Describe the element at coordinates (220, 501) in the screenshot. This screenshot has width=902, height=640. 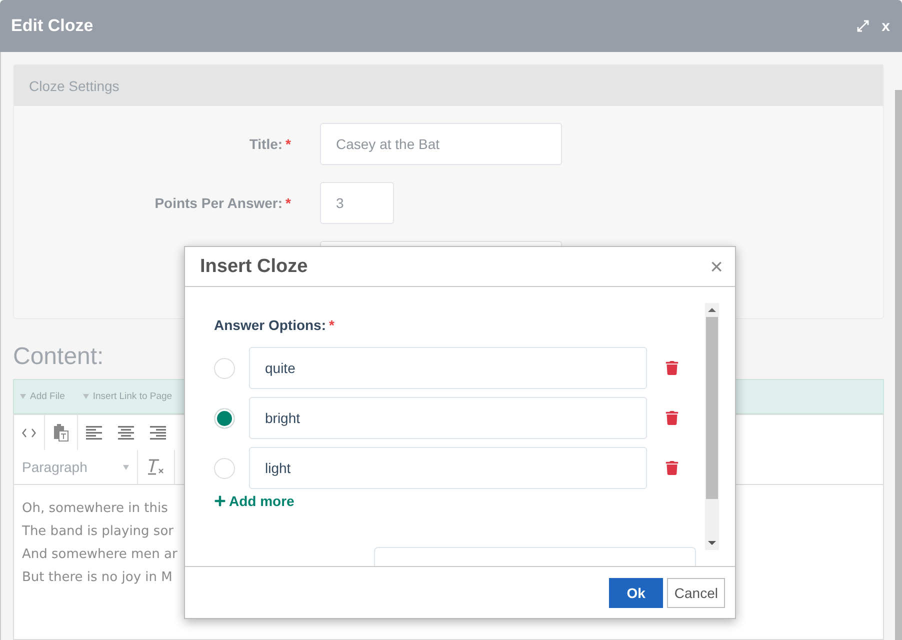
I see `plus-icon` at that location.